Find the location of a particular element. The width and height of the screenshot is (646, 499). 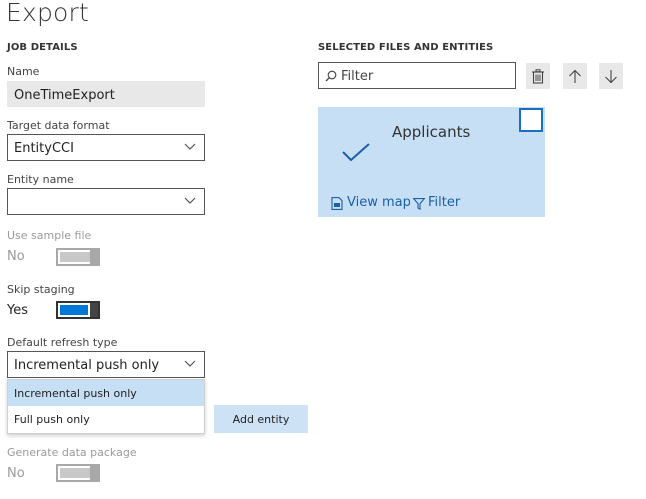

use-sample-file-label: Use sample file is located at coordinates (49, 235).